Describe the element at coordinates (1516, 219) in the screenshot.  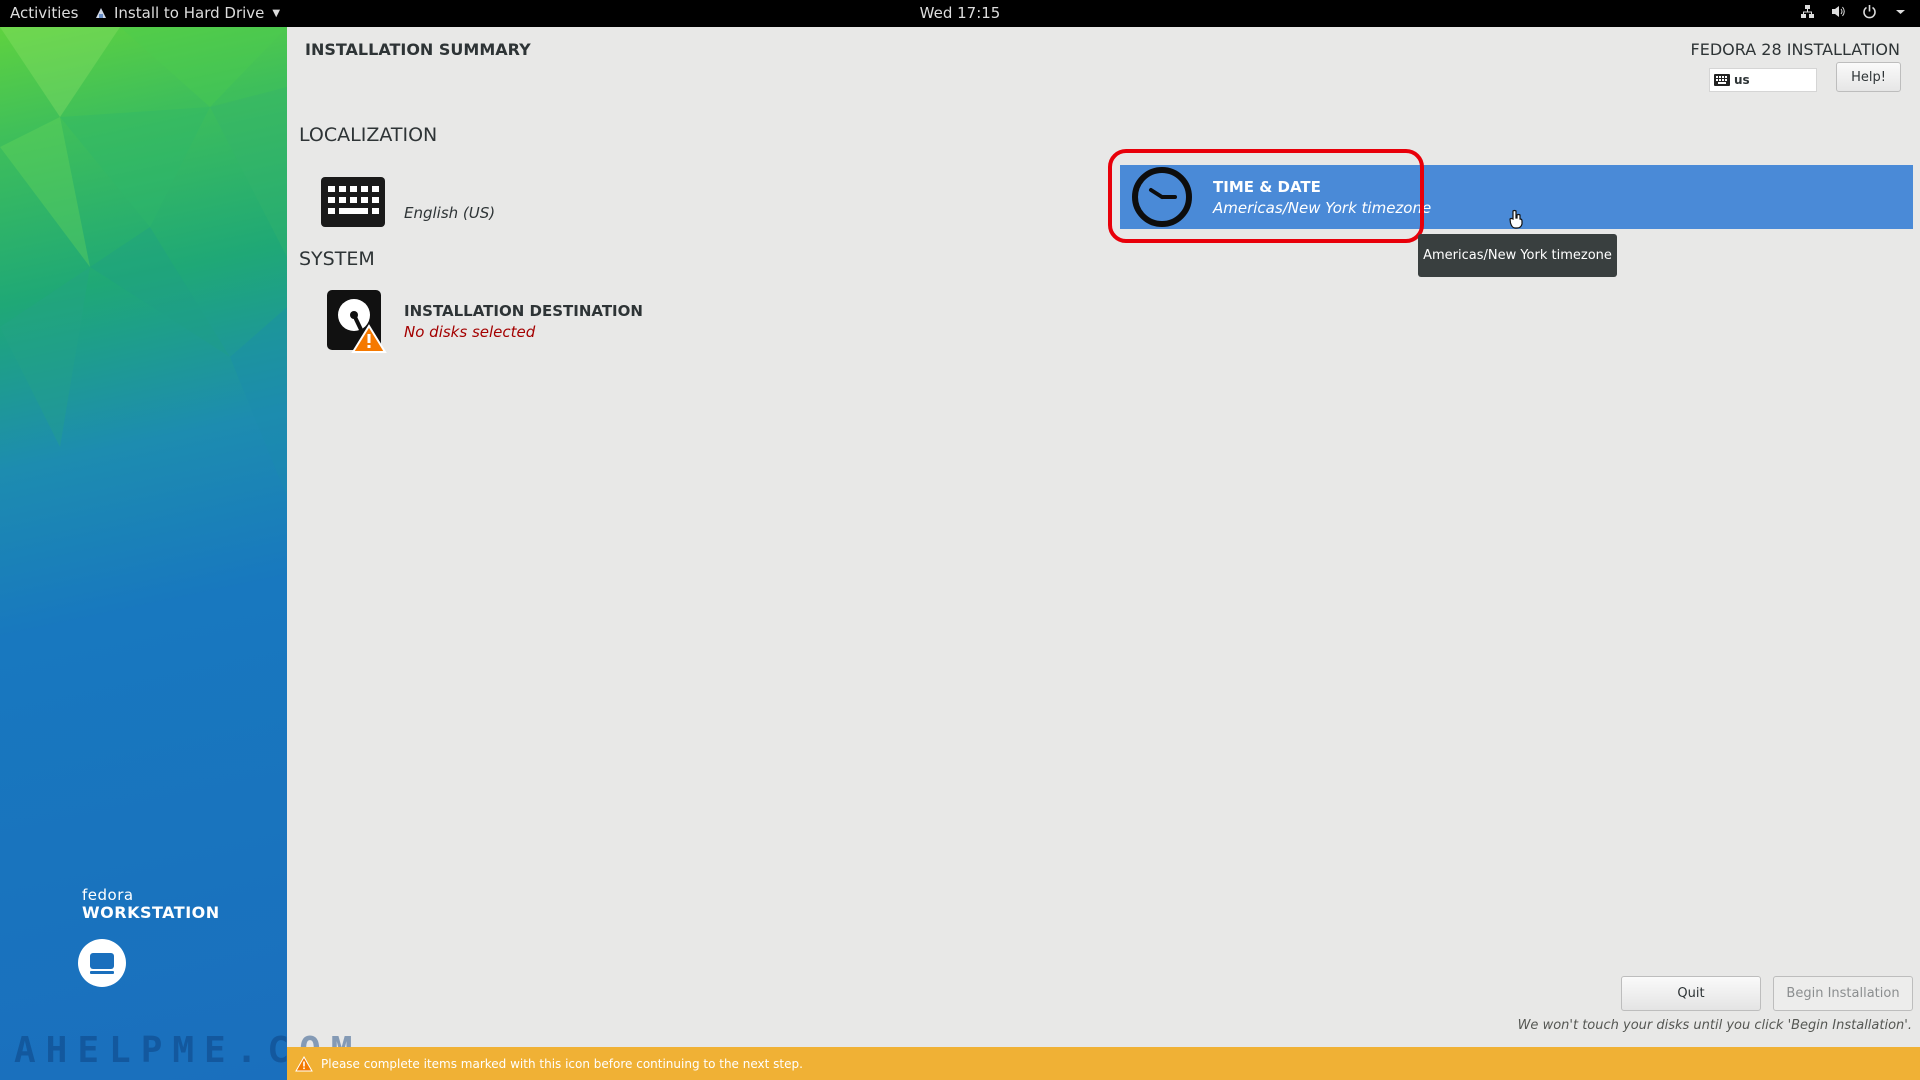
I see `hand-cursor-icon` at that location.